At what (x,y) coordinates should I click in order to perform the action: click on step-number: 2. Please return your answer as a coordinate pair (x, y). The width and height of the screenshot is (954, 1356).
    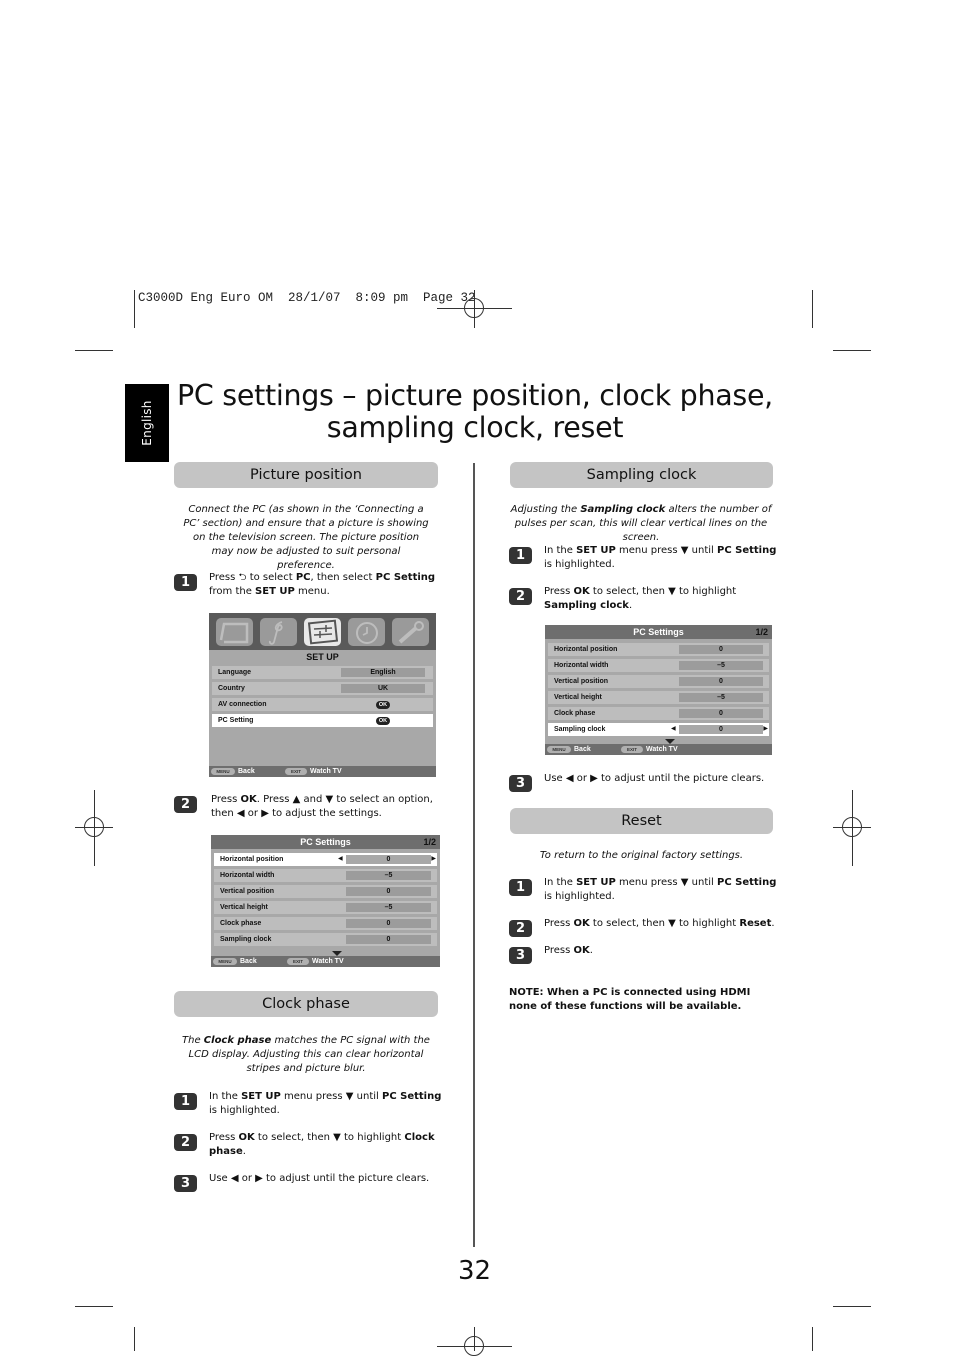
    Looking at the image, I should click on (185, 1142).